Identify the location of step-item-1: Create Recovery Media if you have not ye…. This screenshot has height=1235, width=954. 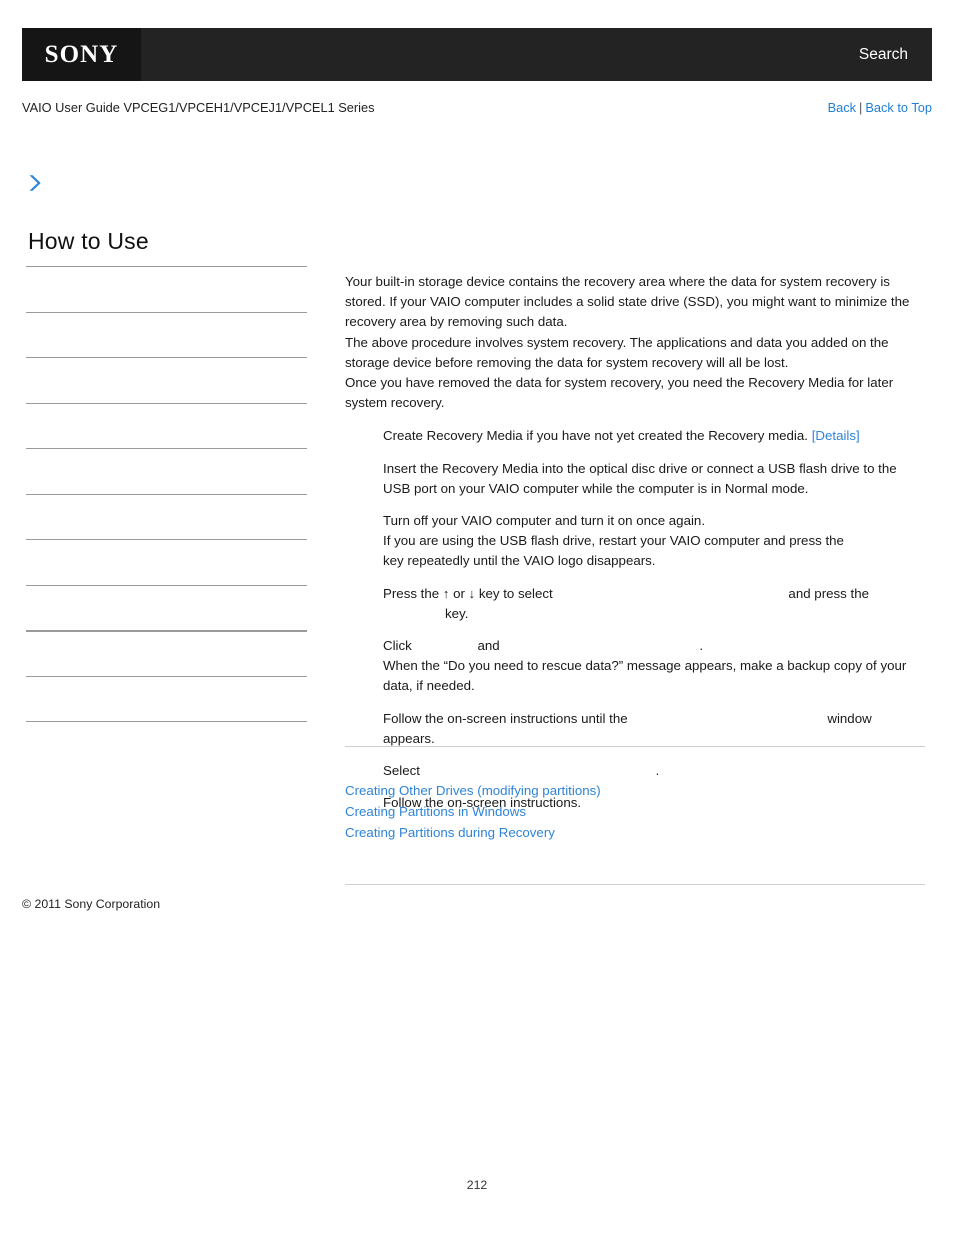
(635, 436).